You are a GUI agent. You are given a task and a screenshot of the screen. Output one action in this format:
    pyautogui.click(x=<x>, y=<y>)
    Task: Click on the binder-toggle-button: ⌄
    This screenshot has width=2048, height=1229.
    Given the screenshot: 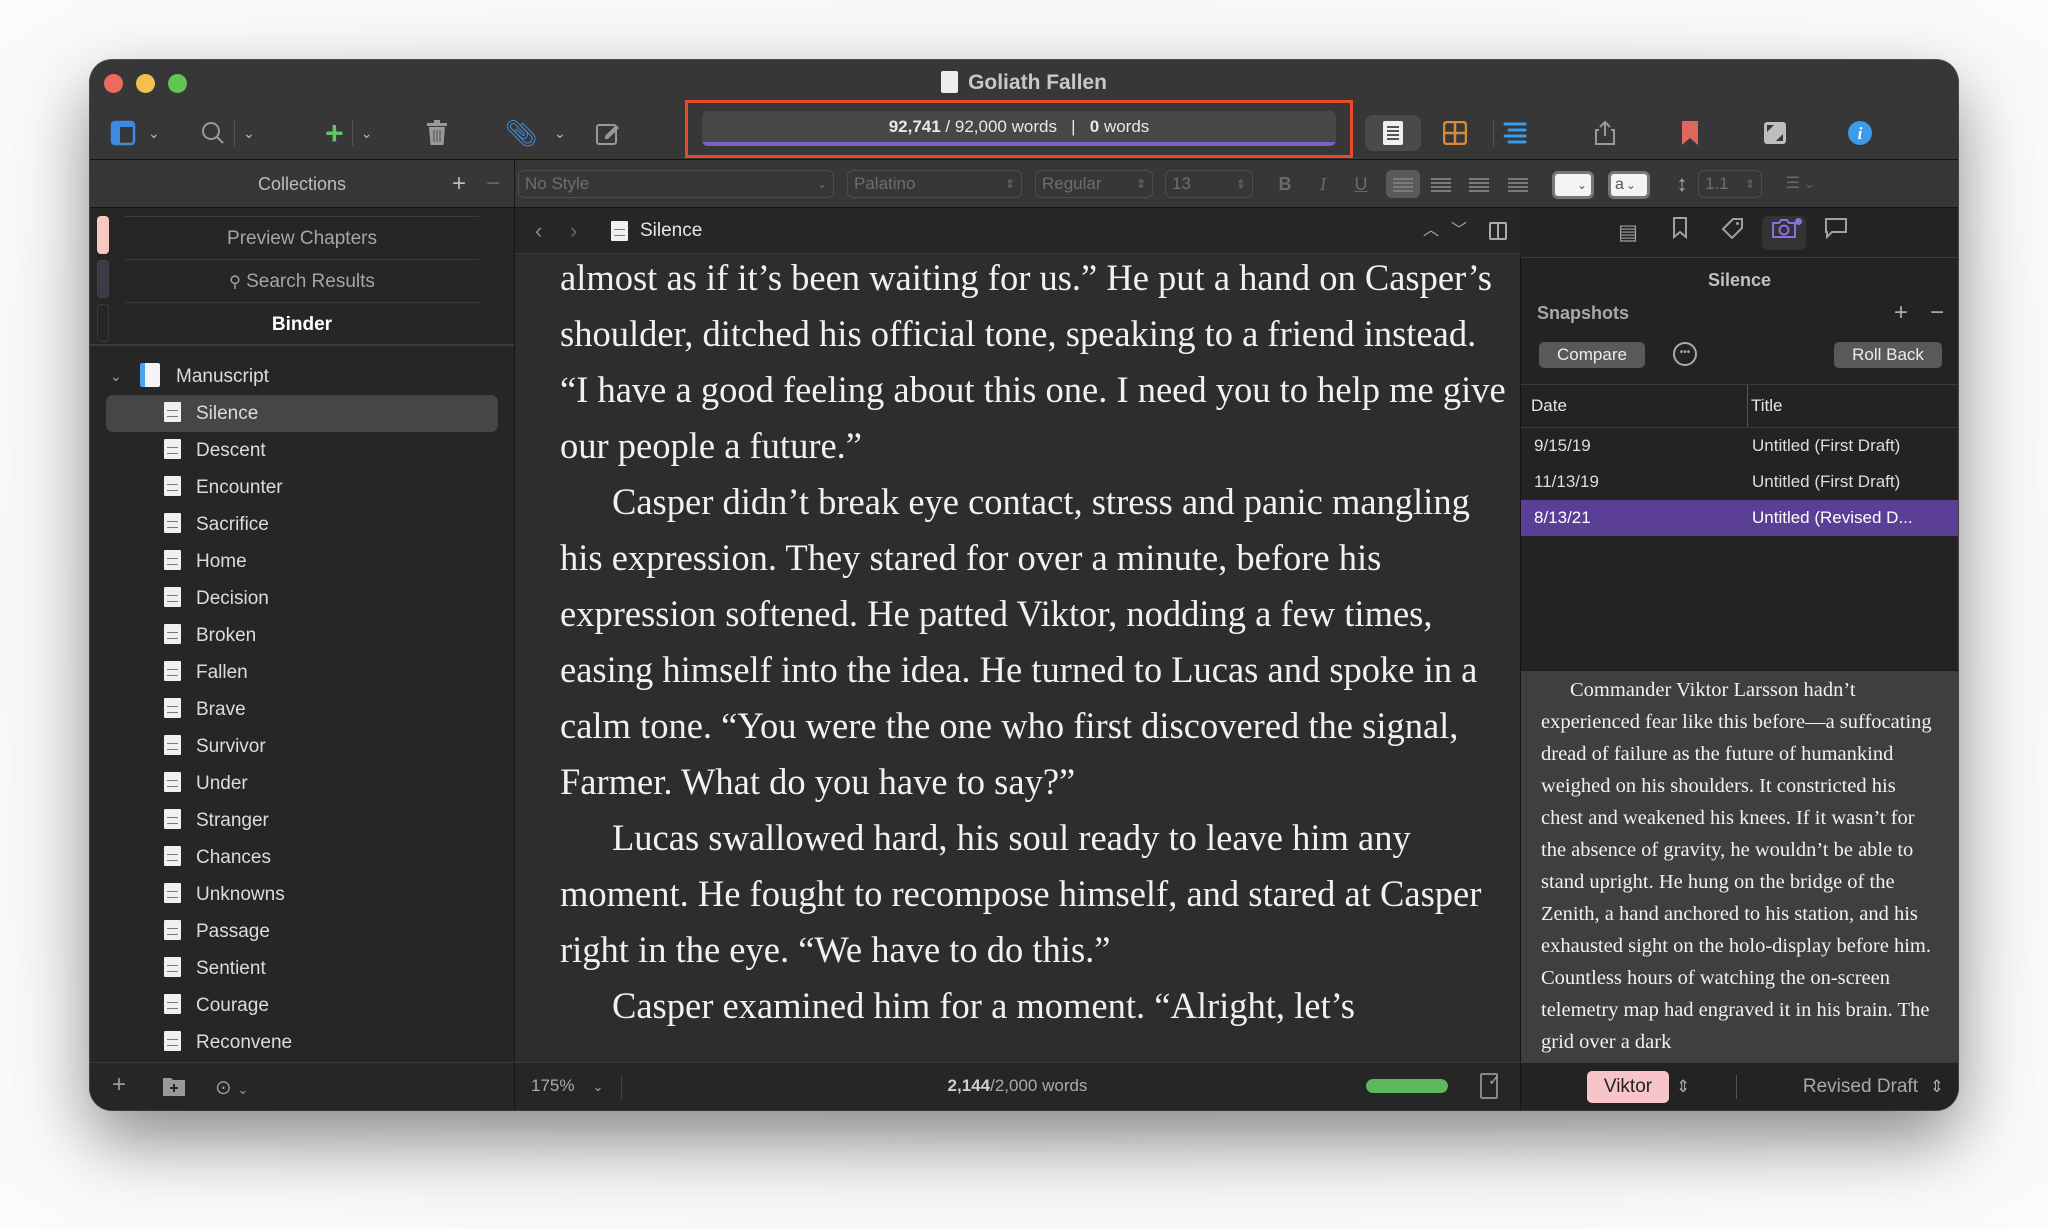 What is the action you would take?
    pyautogui.click(x=135, y=133)
    